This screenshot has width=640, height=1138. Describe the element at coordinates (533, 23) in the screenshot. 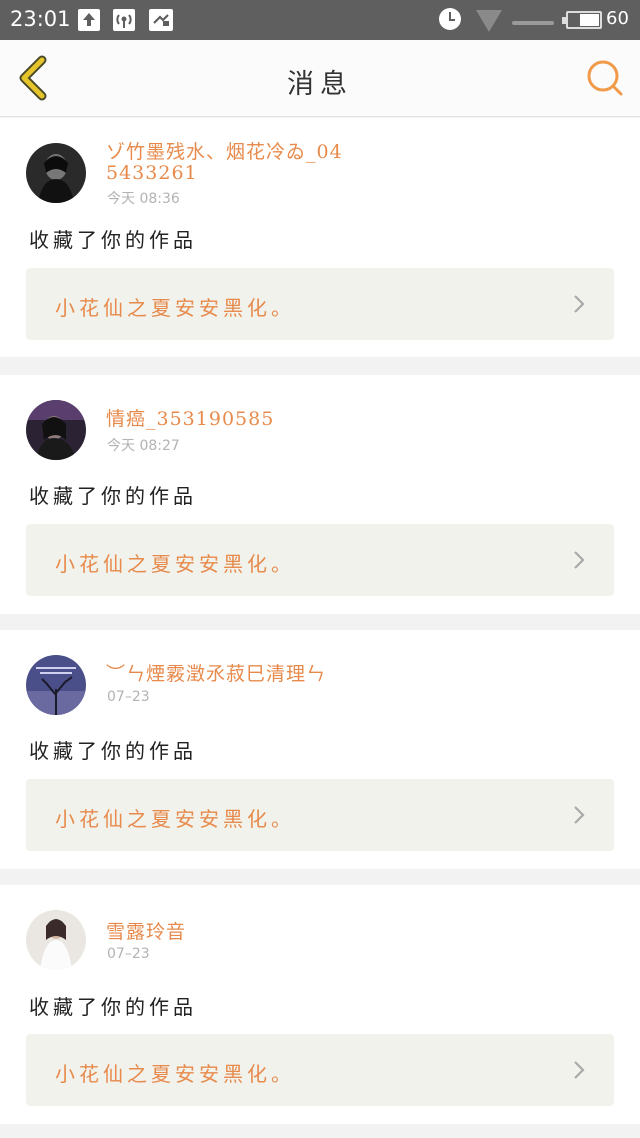

I see `signal-icon` at that location.